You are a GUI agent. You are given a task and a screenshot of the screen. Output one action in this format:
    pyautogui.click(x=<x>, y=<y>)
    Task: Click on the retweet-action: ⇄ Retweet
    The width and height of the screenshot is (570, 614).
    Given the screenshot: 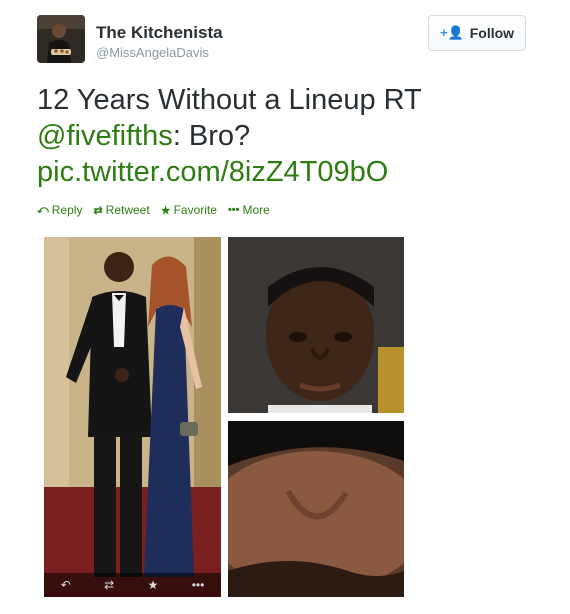 What is the action you would take?
    pyautogui.click(x=121, y=210)
    